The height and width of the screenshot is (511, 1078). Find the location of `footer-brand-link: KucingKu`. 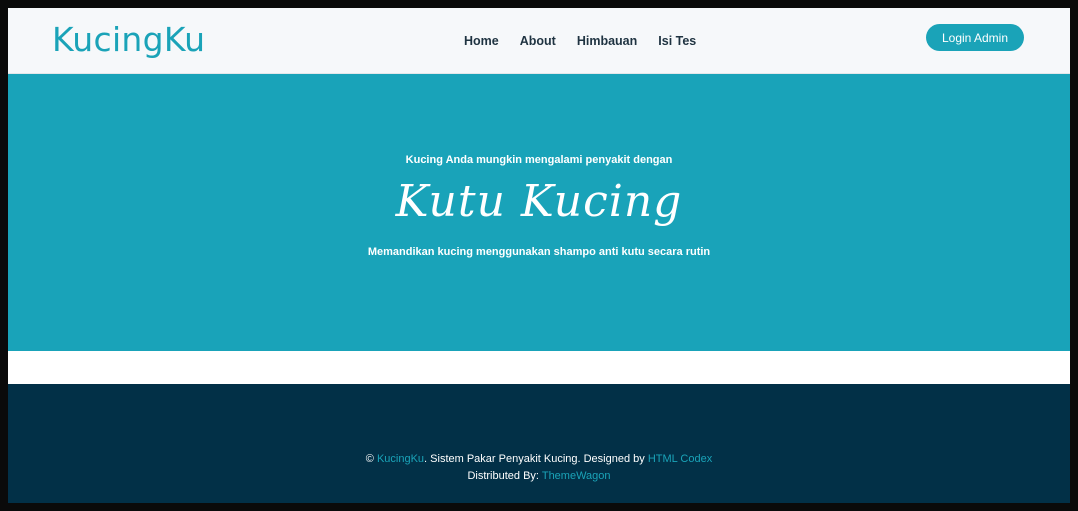

footer-brand-link: KucingKu is located at coordinates (400, 459).